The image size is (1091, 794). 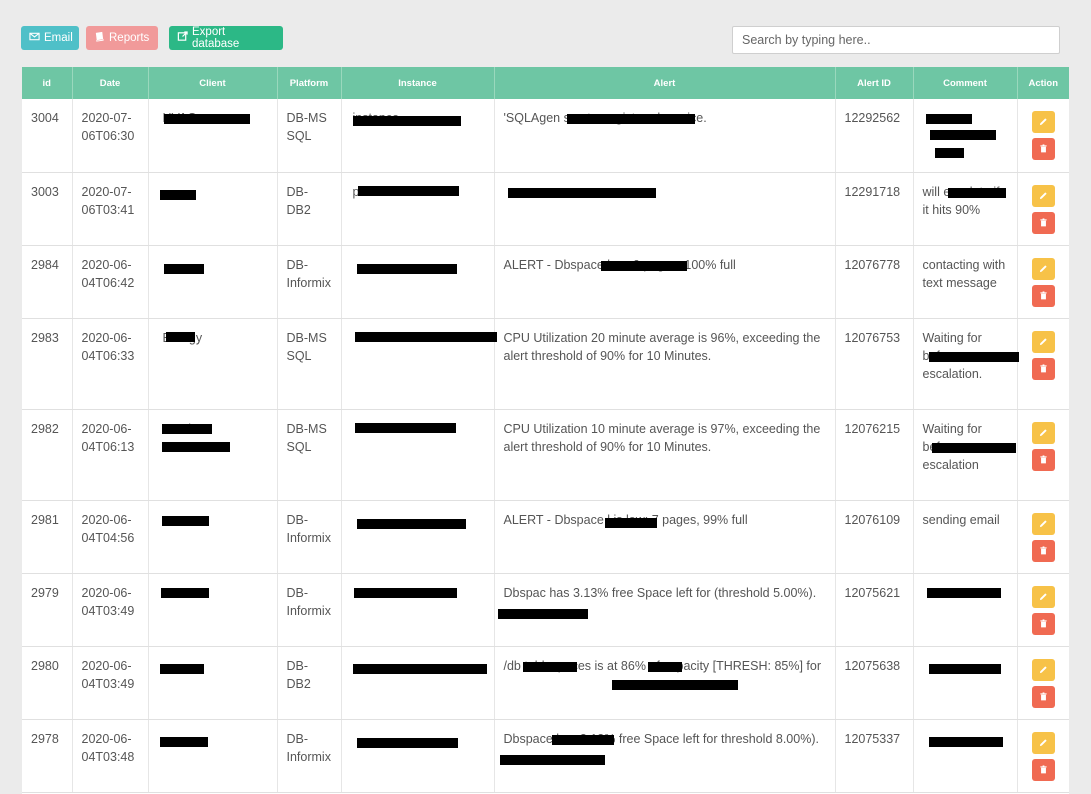 I want to click on cell-alert-id-text: 12076109, so click(x=872, y=519).